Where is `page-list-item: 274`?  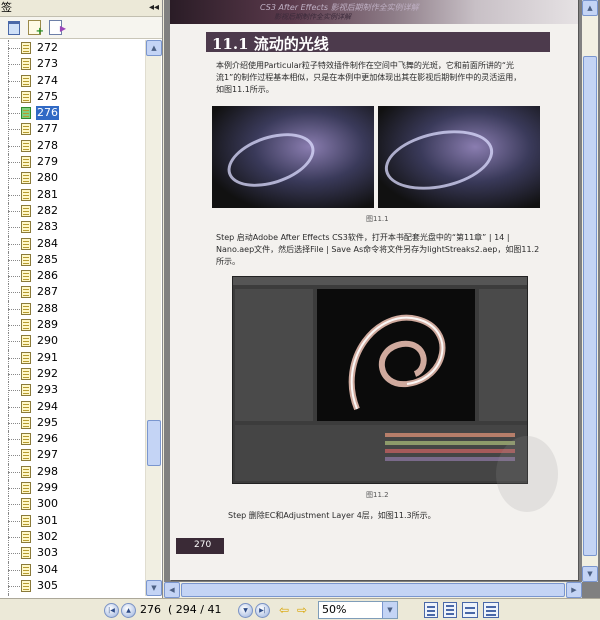 page-list-item: 274 is located at coordinates (72, 80).